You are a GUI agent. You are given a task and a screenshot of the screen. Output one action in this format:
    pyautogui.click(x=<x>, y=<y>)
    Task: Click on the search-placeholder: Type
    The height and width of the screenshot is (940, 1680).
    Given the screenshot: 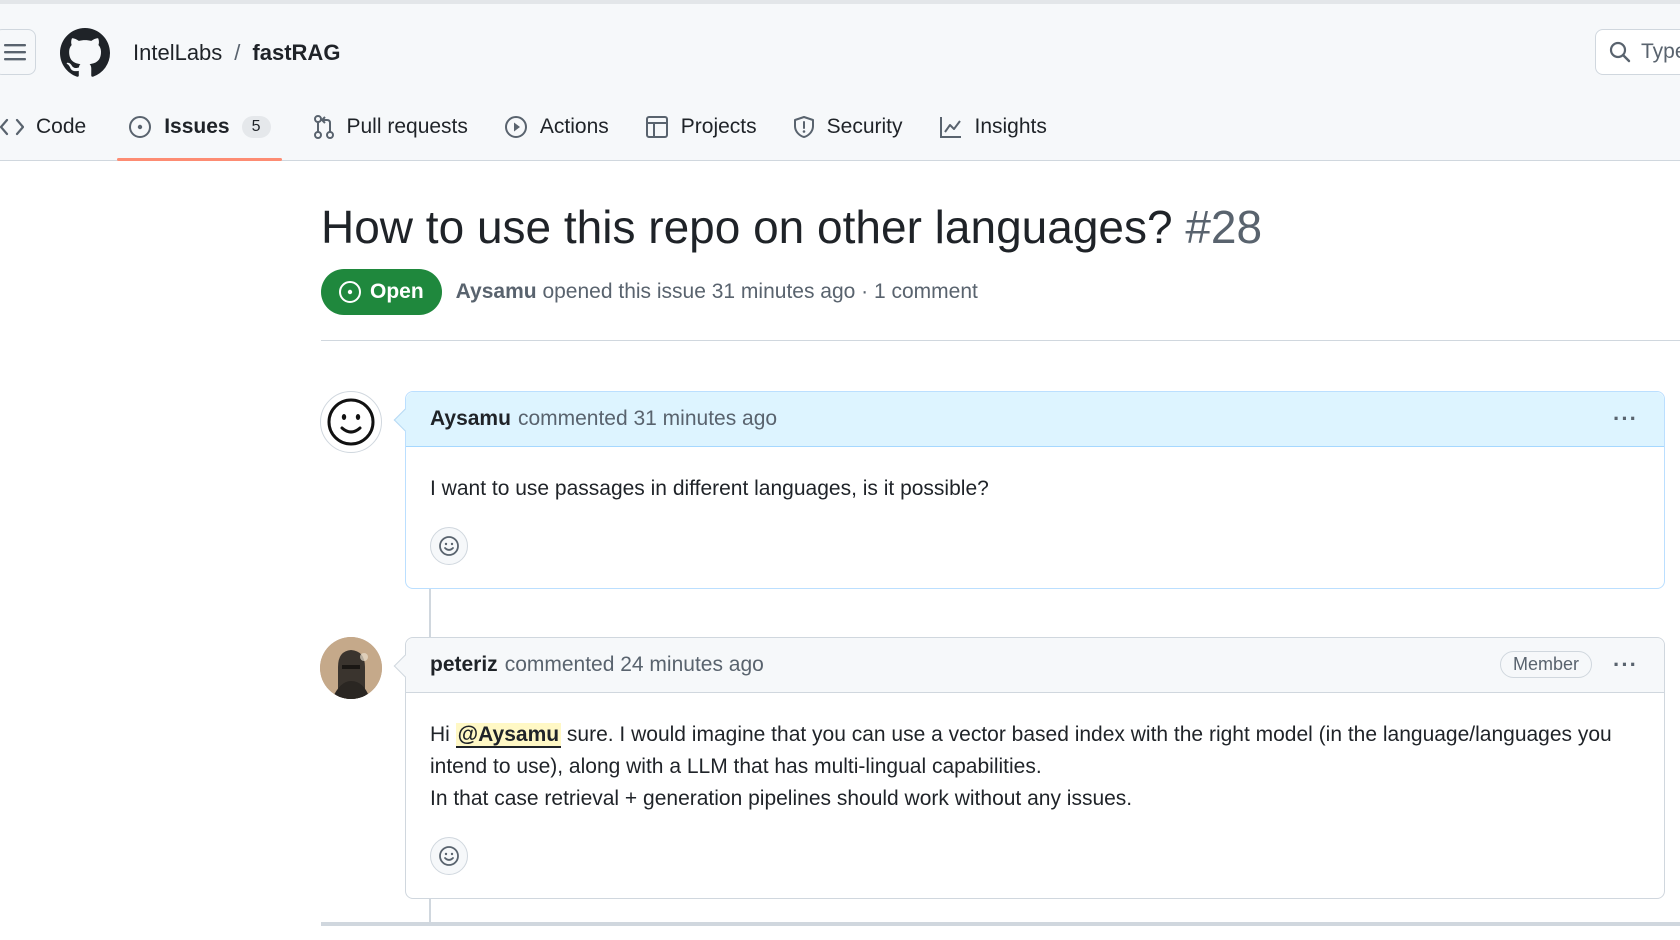 What is the action you would take?
    pyautogui.click(x=1660, y=51)
    